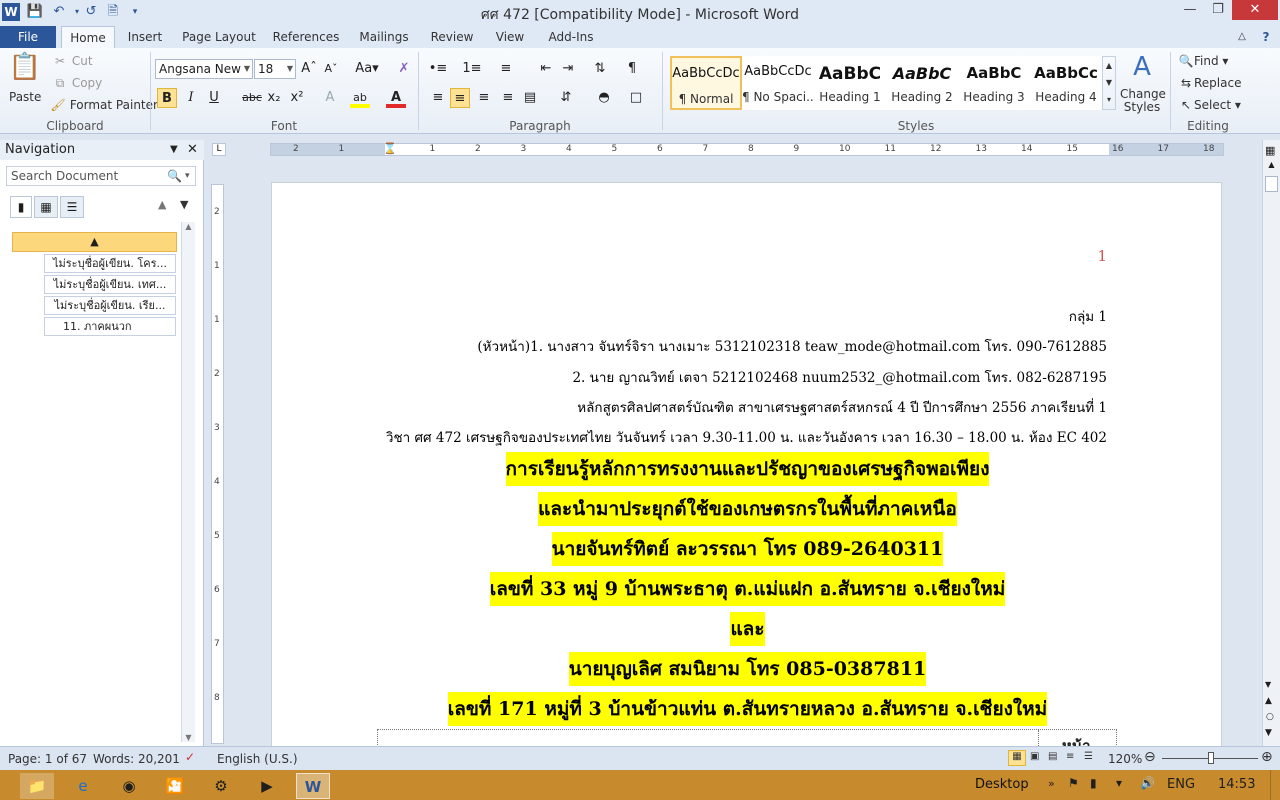 This screenshot has width=1280, height=800. I want to click on indent-marker-icon: ⌛, so click(390, 148).